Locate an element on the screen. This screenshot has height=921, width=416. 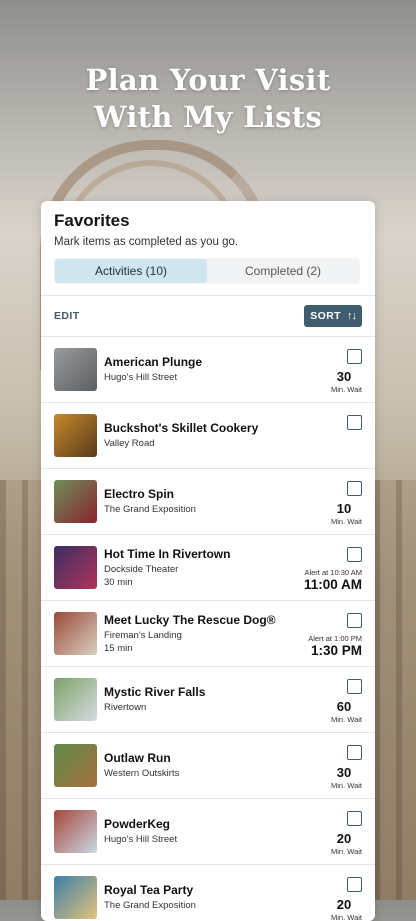
item-text: Buckshot's Skillet Cookery Valley Road is located at coordinates (199, 435).